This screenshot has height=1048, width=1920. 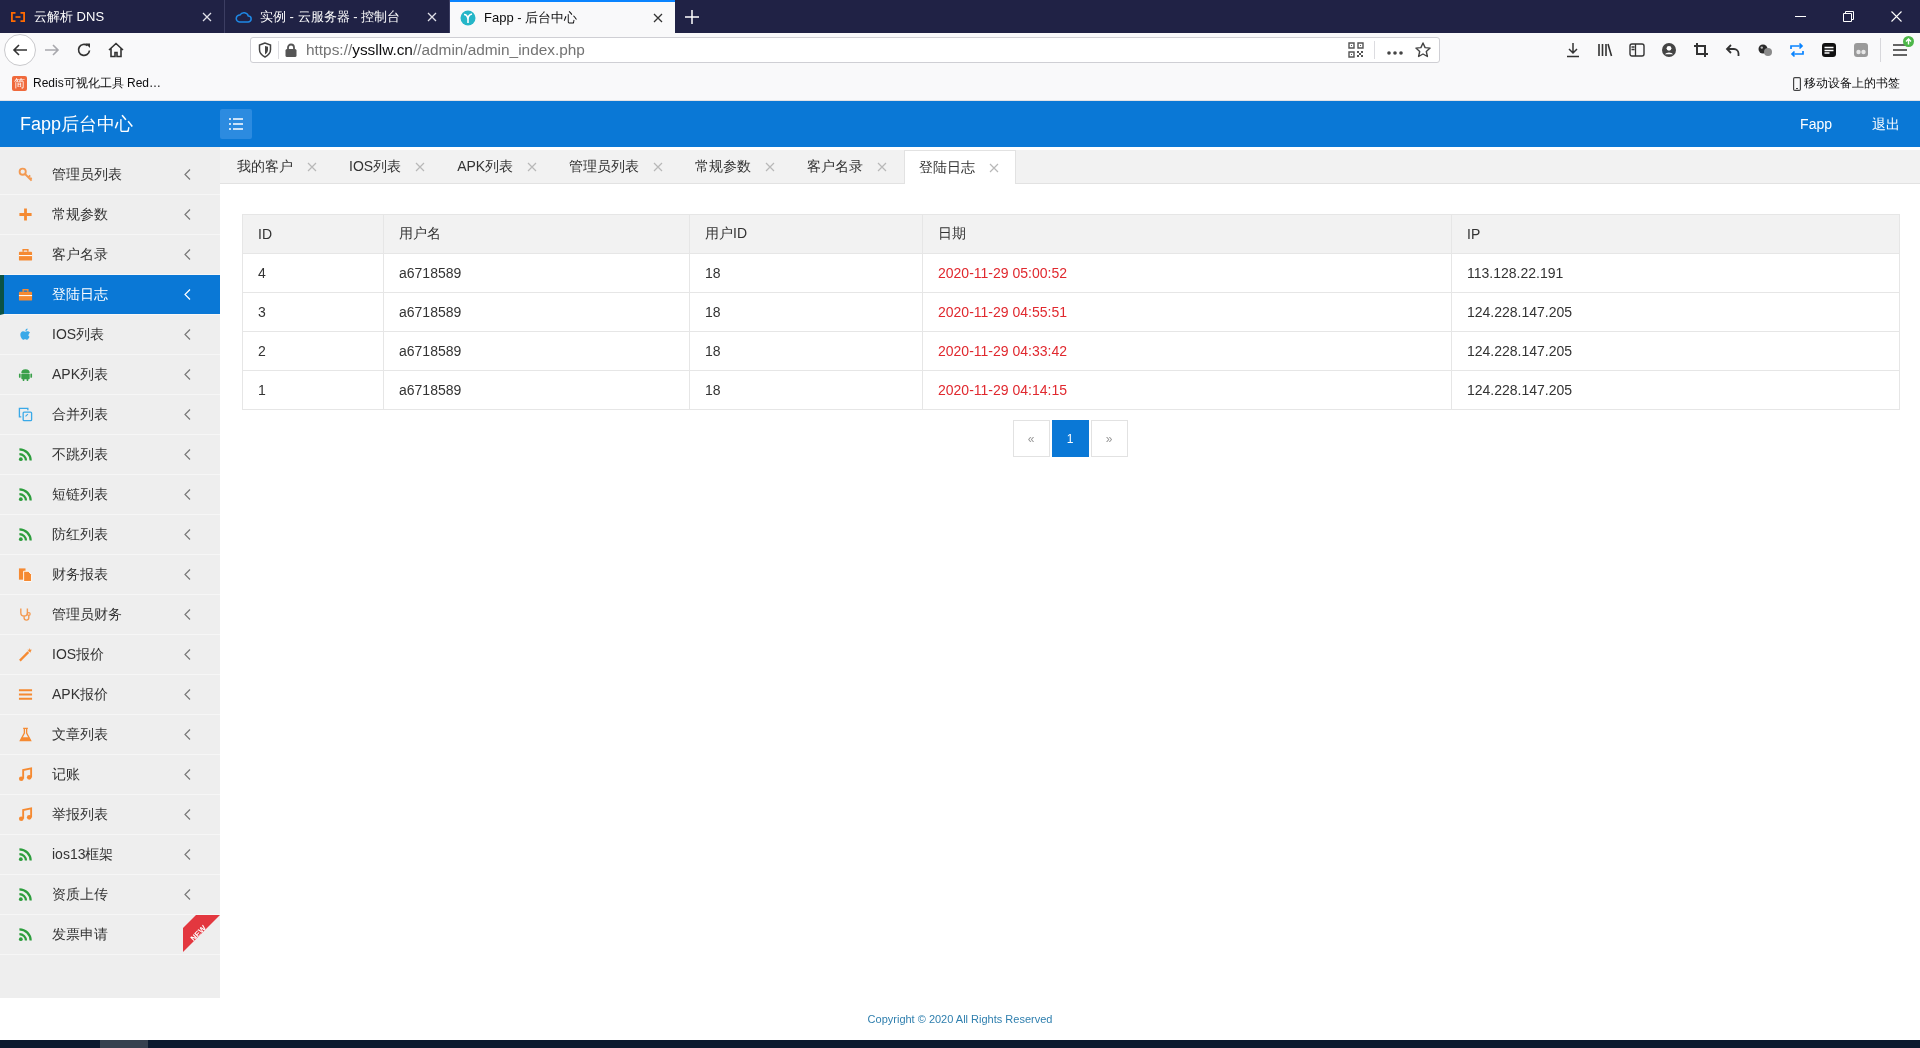 I want to click on menu-toggle-button, so click(x=236, y=124).